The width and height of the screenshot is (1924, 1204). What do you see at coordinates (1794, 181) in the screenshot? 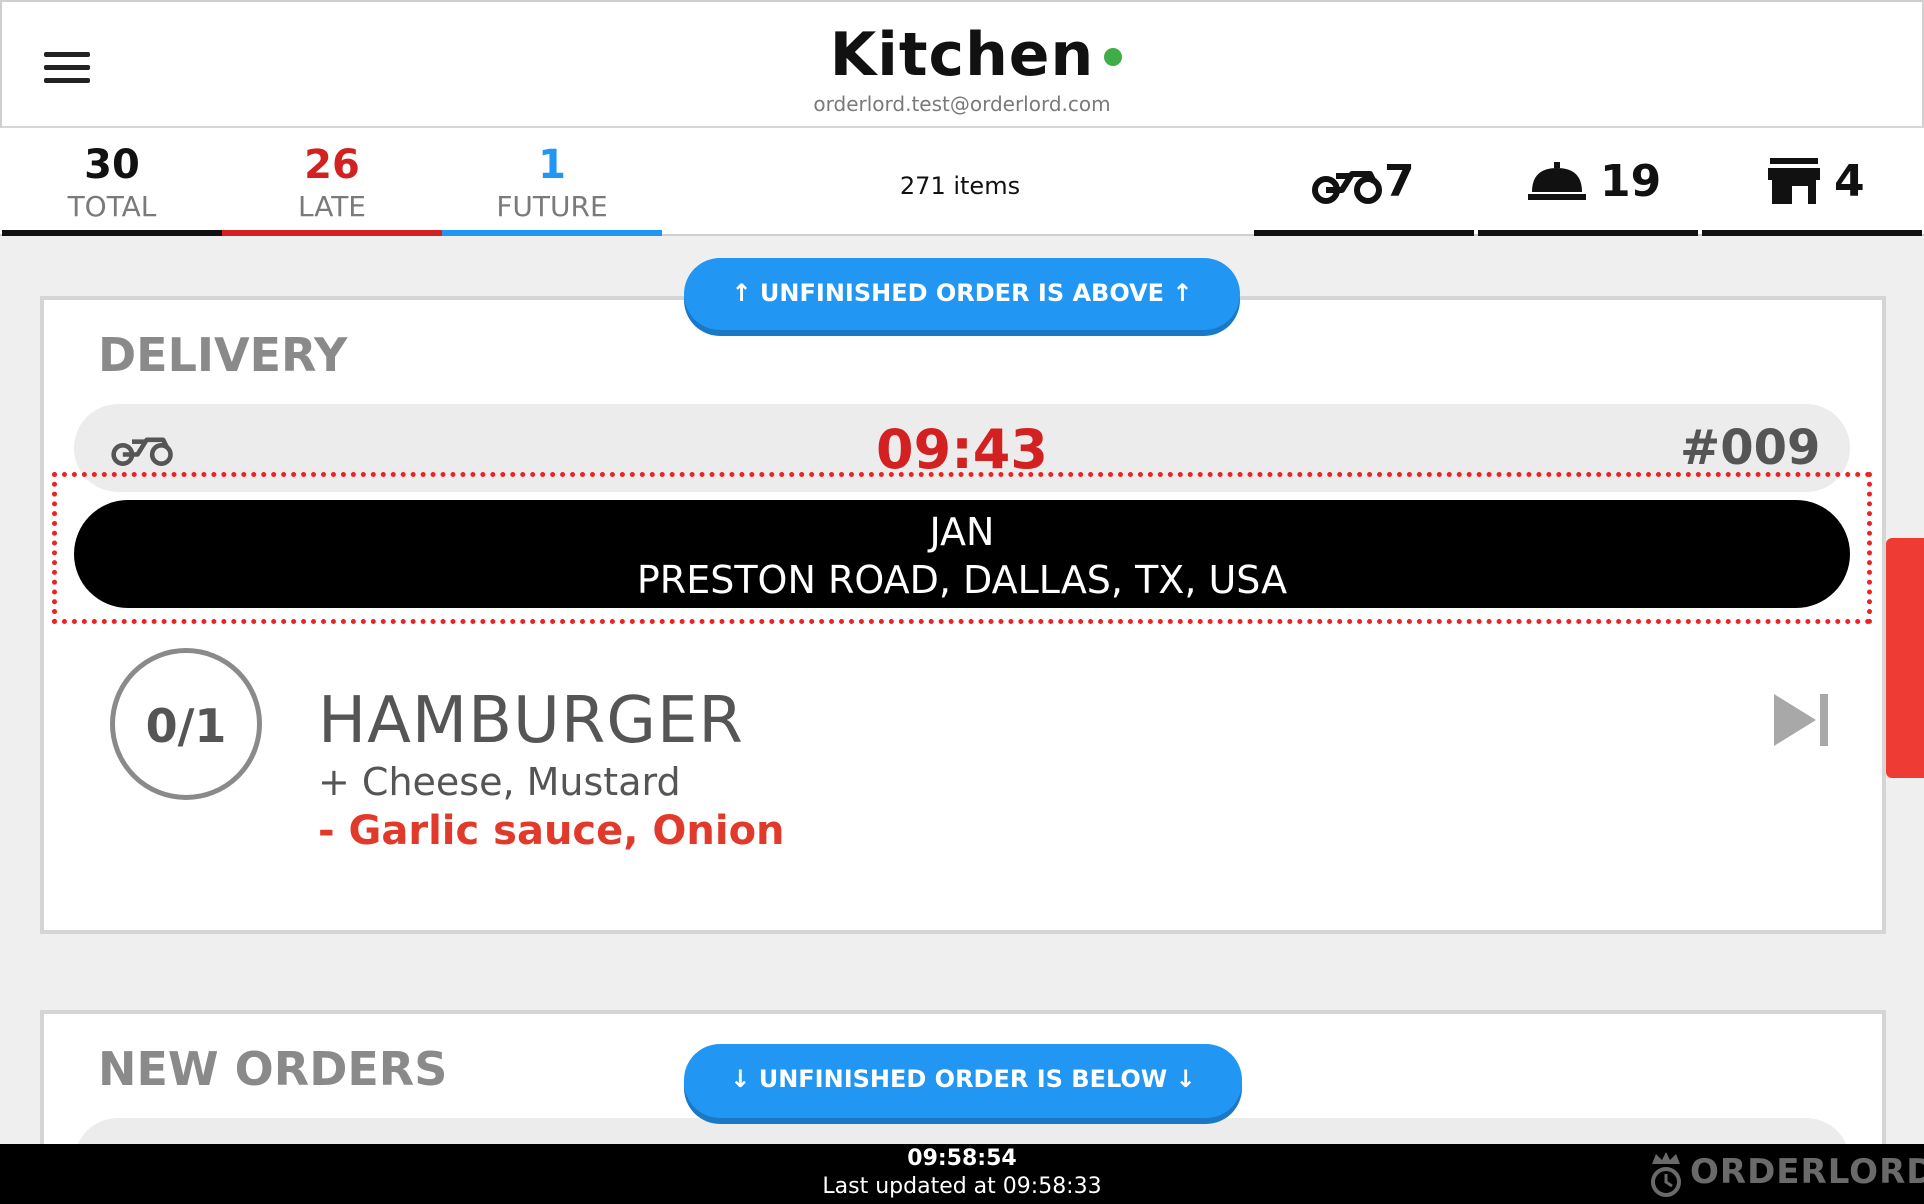
I see `store-icon` at bounding box center [1794, 181].